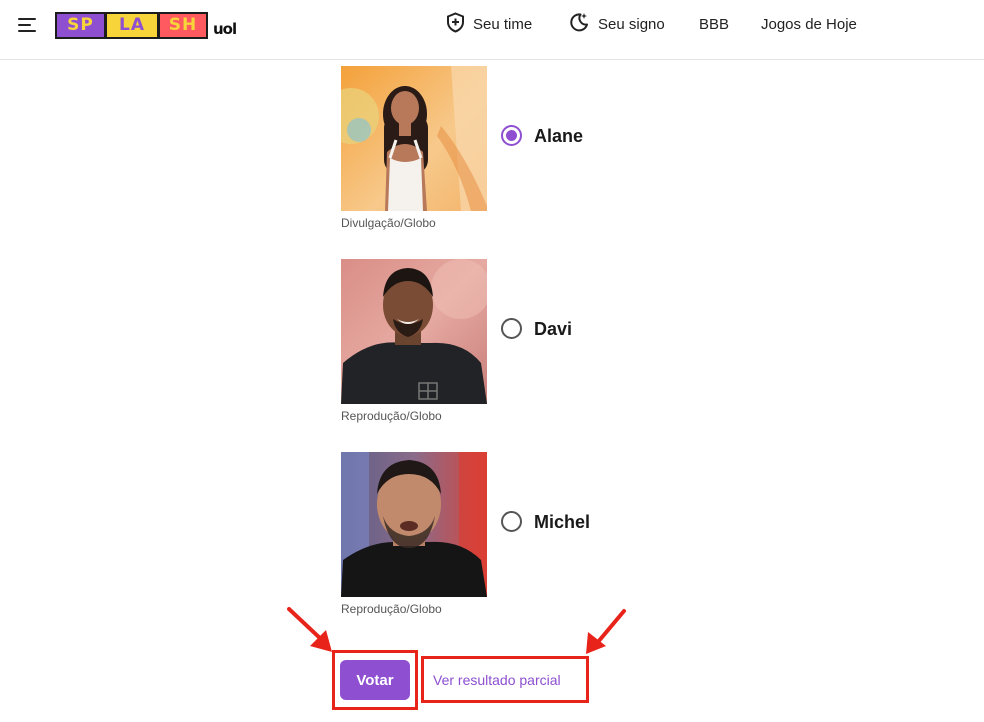 The width and height of the screenshot is (984, 722). Describe the element at coordinates (388, 223) in the screenshot. I see `photo-credit: Divulgação/Globo` at that location.